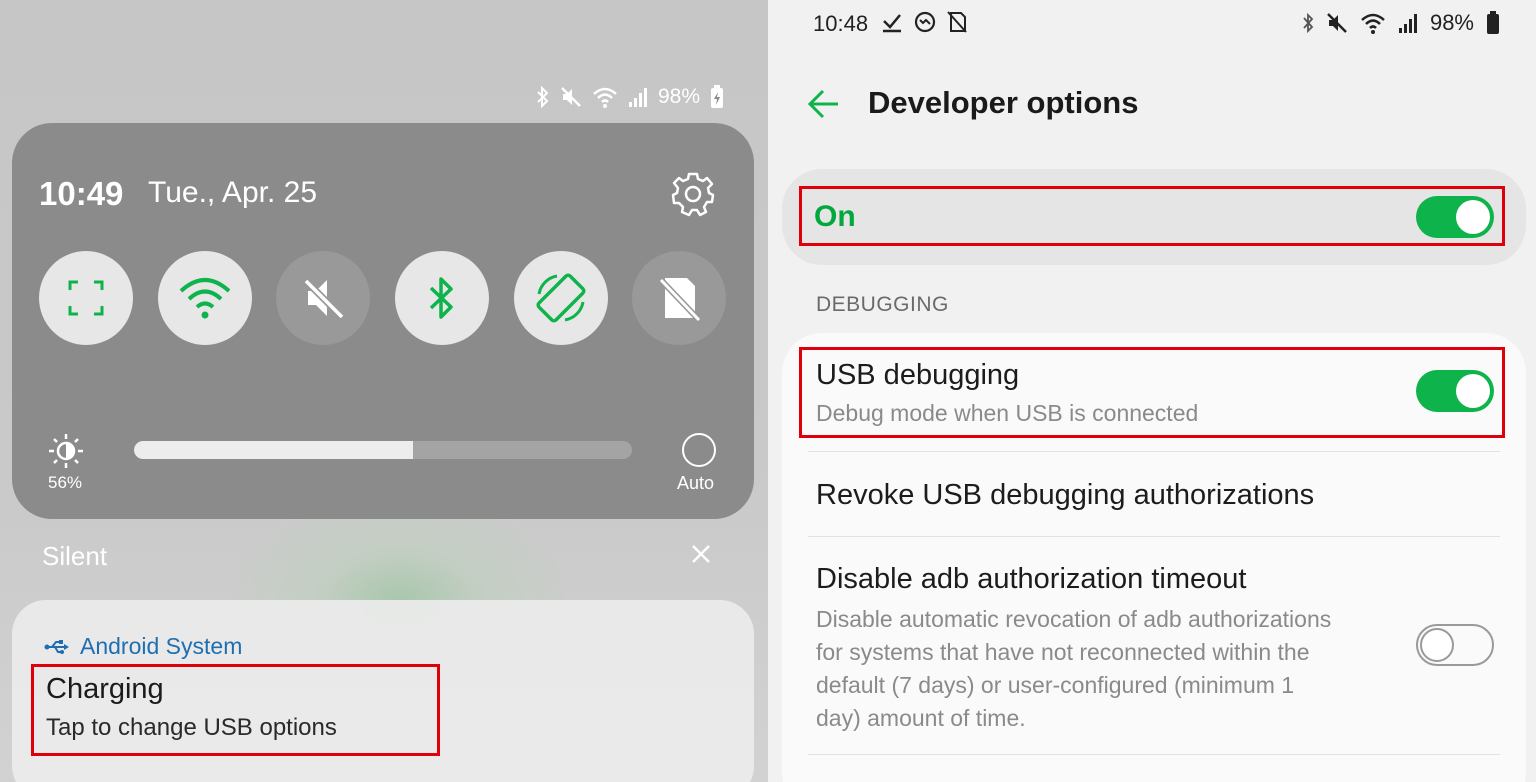 This screenshot has width=1536, height=782. What do you see at coordinates (1065, 495) in the screenshot?
I see `setting-title: Revoke USB debugging authorizations` at bounding box center [1065, 495].